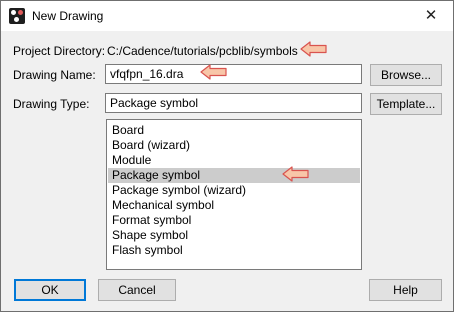 This screenshot has height=312, width=454. I want to click on drawing-name-field: vfqfpn_16.dra, so click(233, 74).